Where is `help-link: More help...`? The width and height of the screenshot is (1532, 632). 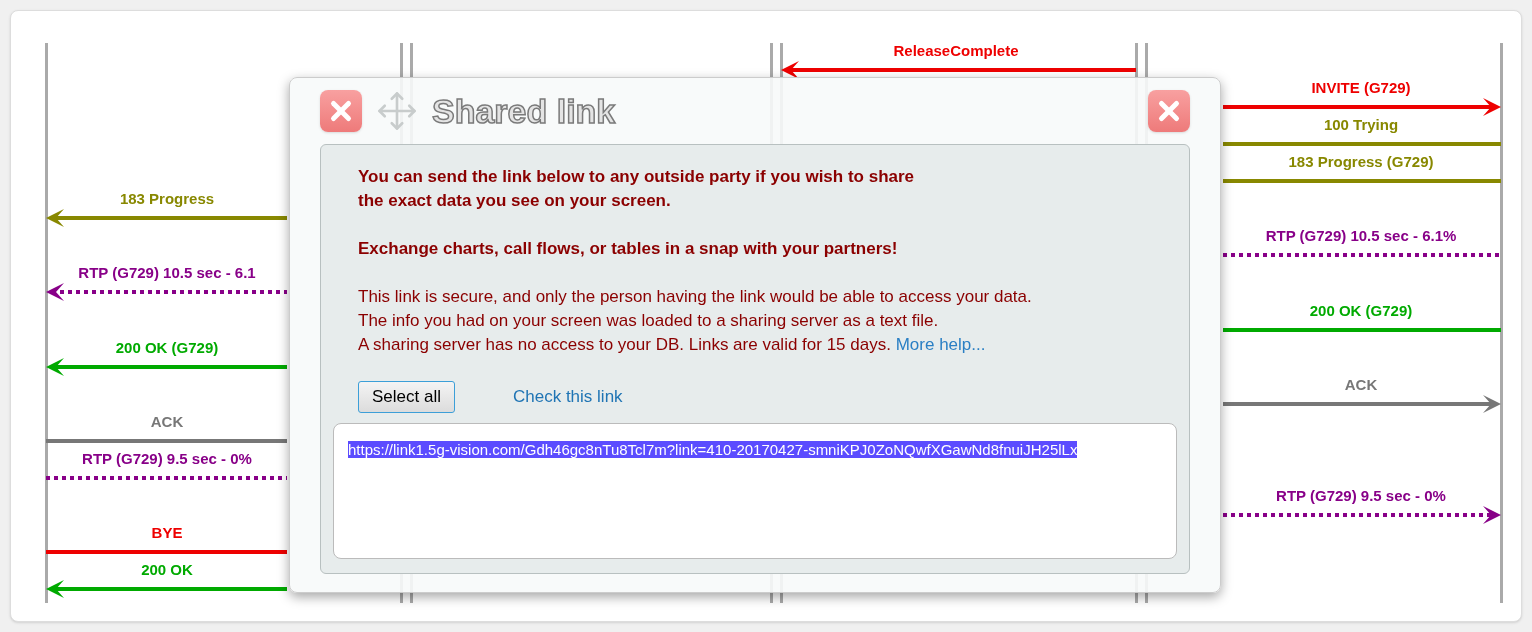
help-link: More help... is located at coordinates (940, 344).